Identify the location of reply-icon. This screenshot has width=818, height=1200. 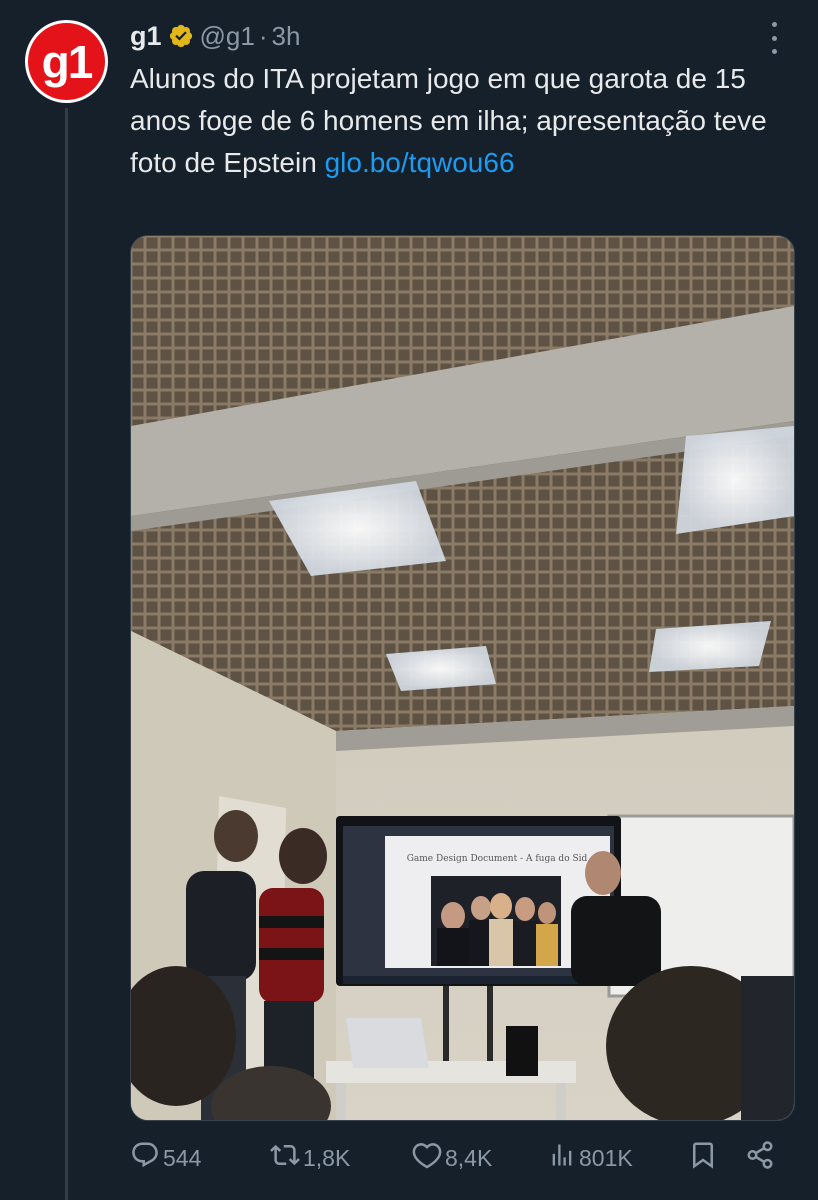
(146, 1158).